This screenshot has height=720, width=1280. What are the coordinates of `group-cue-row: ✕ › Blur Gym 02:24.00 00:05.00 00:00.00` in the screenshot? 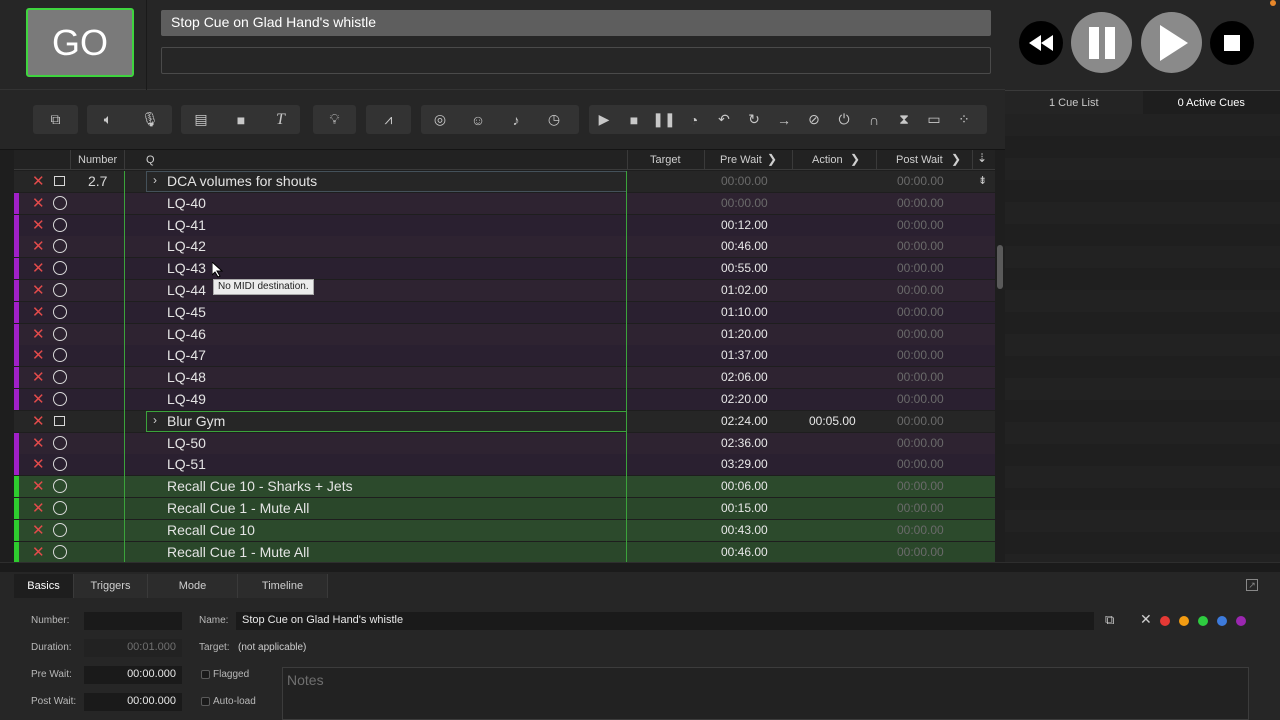 It's located at (504, 421).